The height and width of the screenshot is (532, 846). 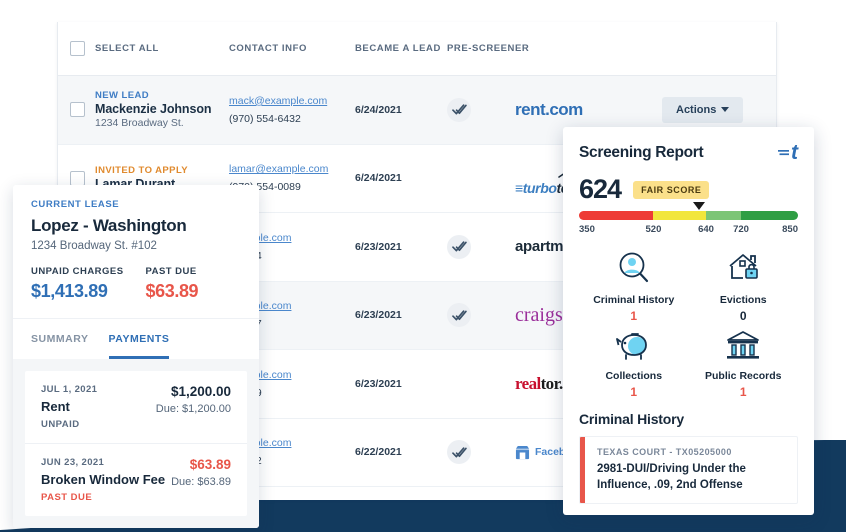 I want to click on collections-icon, so click(x=631, y=346).